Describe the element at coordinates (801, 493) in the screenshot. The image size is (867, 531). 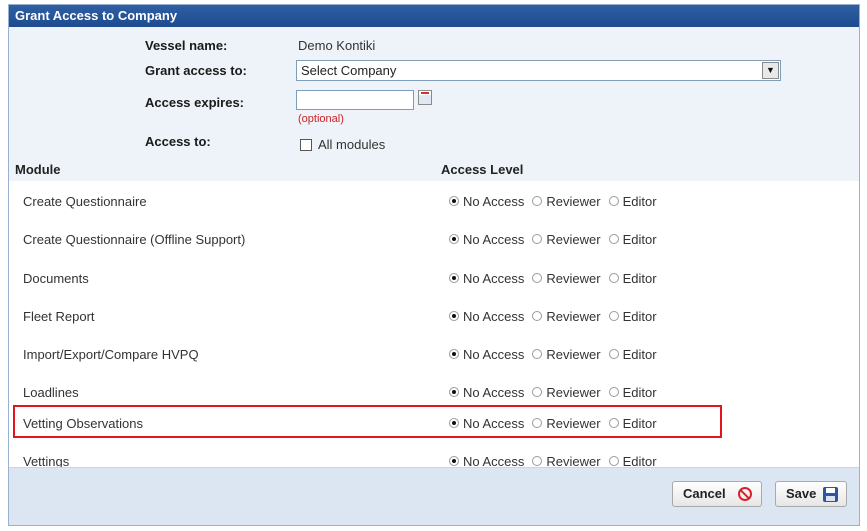
I see `save-button-label: Save` at that location.